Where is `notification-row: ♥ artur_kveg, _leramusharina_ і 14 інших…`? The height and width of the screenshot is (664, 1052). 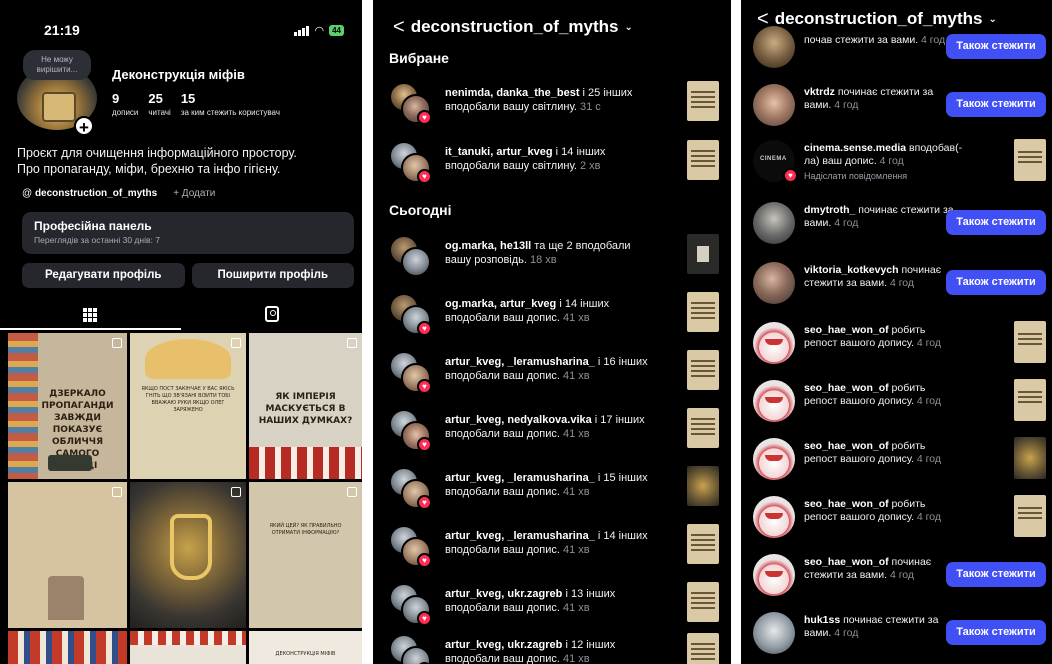
notification-row: ♥ artur_kveg, _leramusharina_ і 14 інших… is located at coordinates (552, 546).